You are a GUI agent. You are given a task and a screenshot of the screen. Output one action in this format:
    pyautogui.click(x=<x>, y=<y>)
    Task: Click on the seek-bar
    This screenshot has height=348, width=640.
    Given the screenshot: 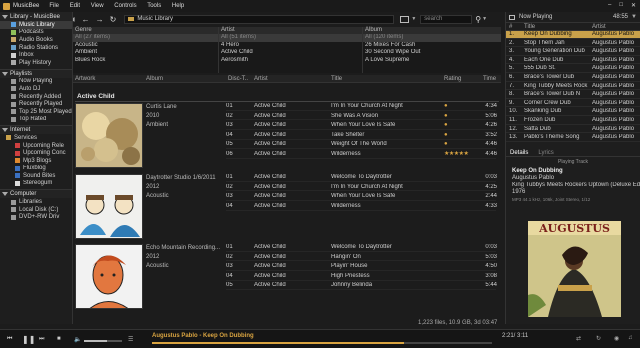 What is the action you would take?
    pyautogui.click(x=322, y=343)
    